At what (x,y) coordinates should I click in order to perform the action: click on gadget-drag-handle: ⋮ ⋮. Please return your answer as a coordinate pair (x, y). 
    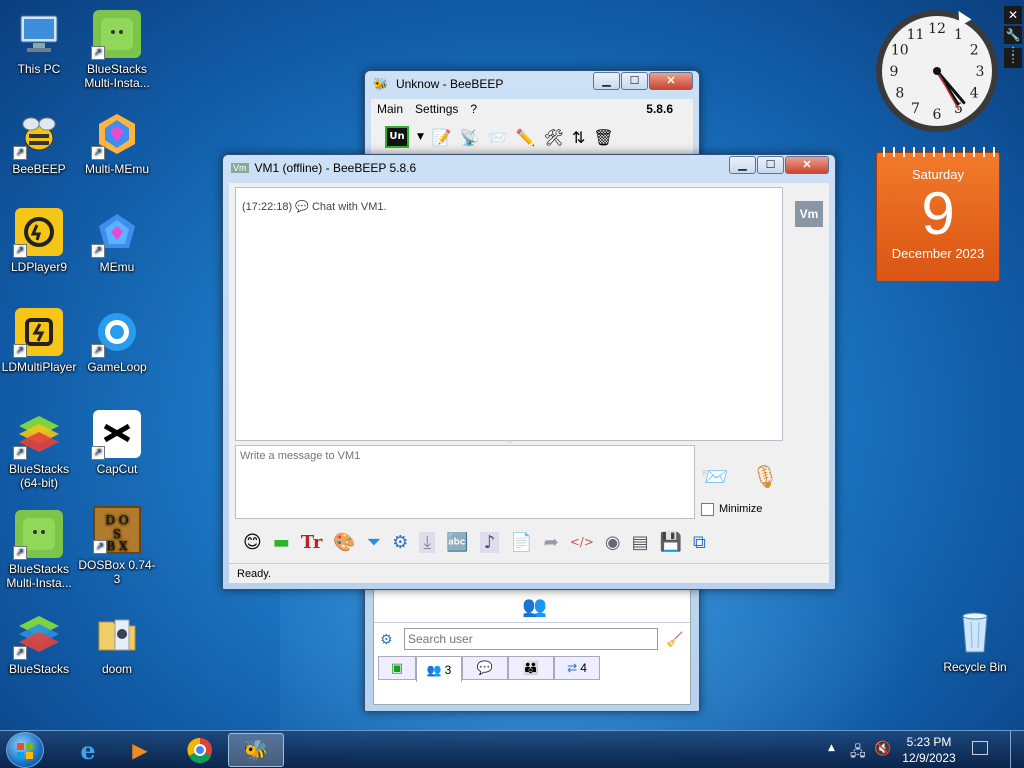
    Looking at the image, I should click on (1013, 57).